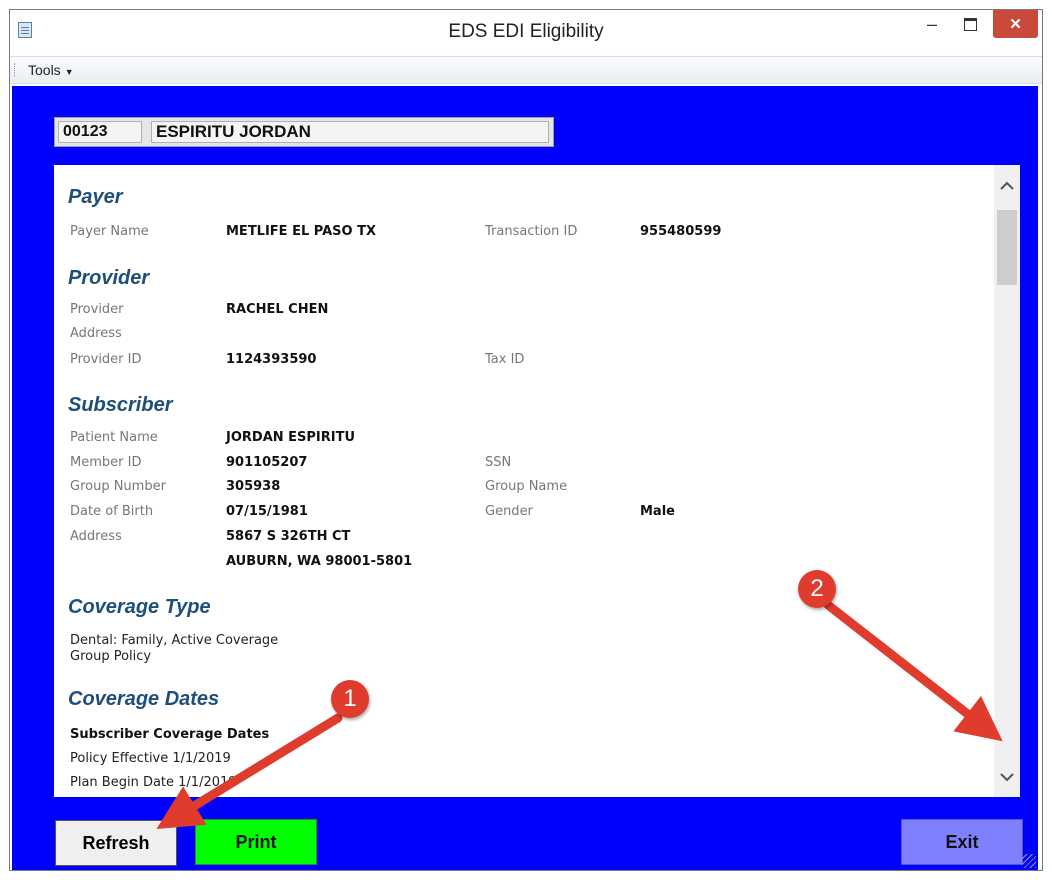 The height and width of the screenshot is (880, 1052). What do you see at coordinates (114, 437) in the screenshot?
I see `patient-name-label: Patient Name` at bounding box center [114, 437].